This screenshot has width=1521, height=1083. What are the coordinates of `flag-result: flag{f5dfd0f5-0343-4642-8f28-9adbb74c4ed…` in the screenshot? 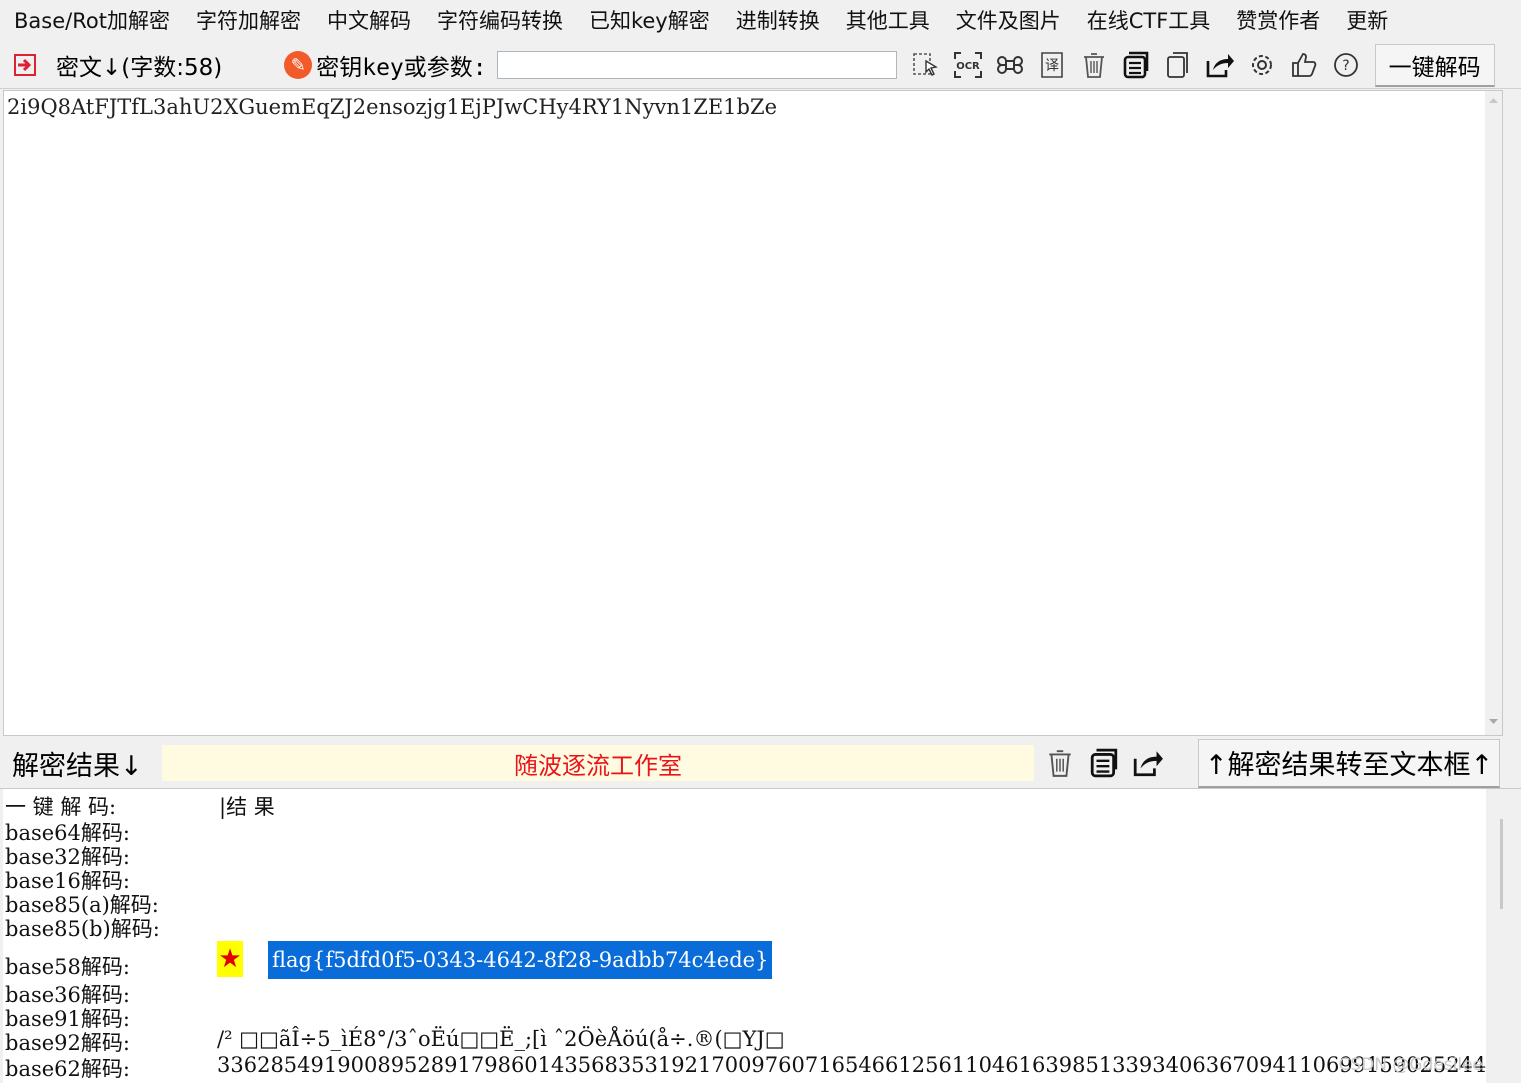 It's located at (520, 960).